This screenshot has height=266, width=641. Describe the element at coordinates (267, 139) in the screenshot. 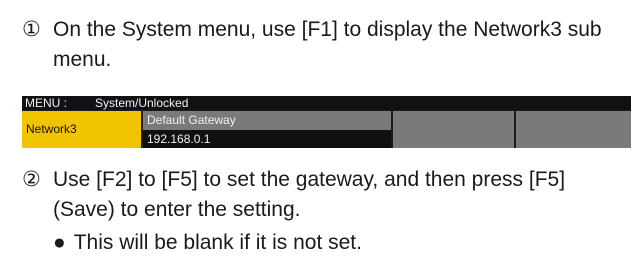

I see `field-value-box: 192.168.0.1` at that location.